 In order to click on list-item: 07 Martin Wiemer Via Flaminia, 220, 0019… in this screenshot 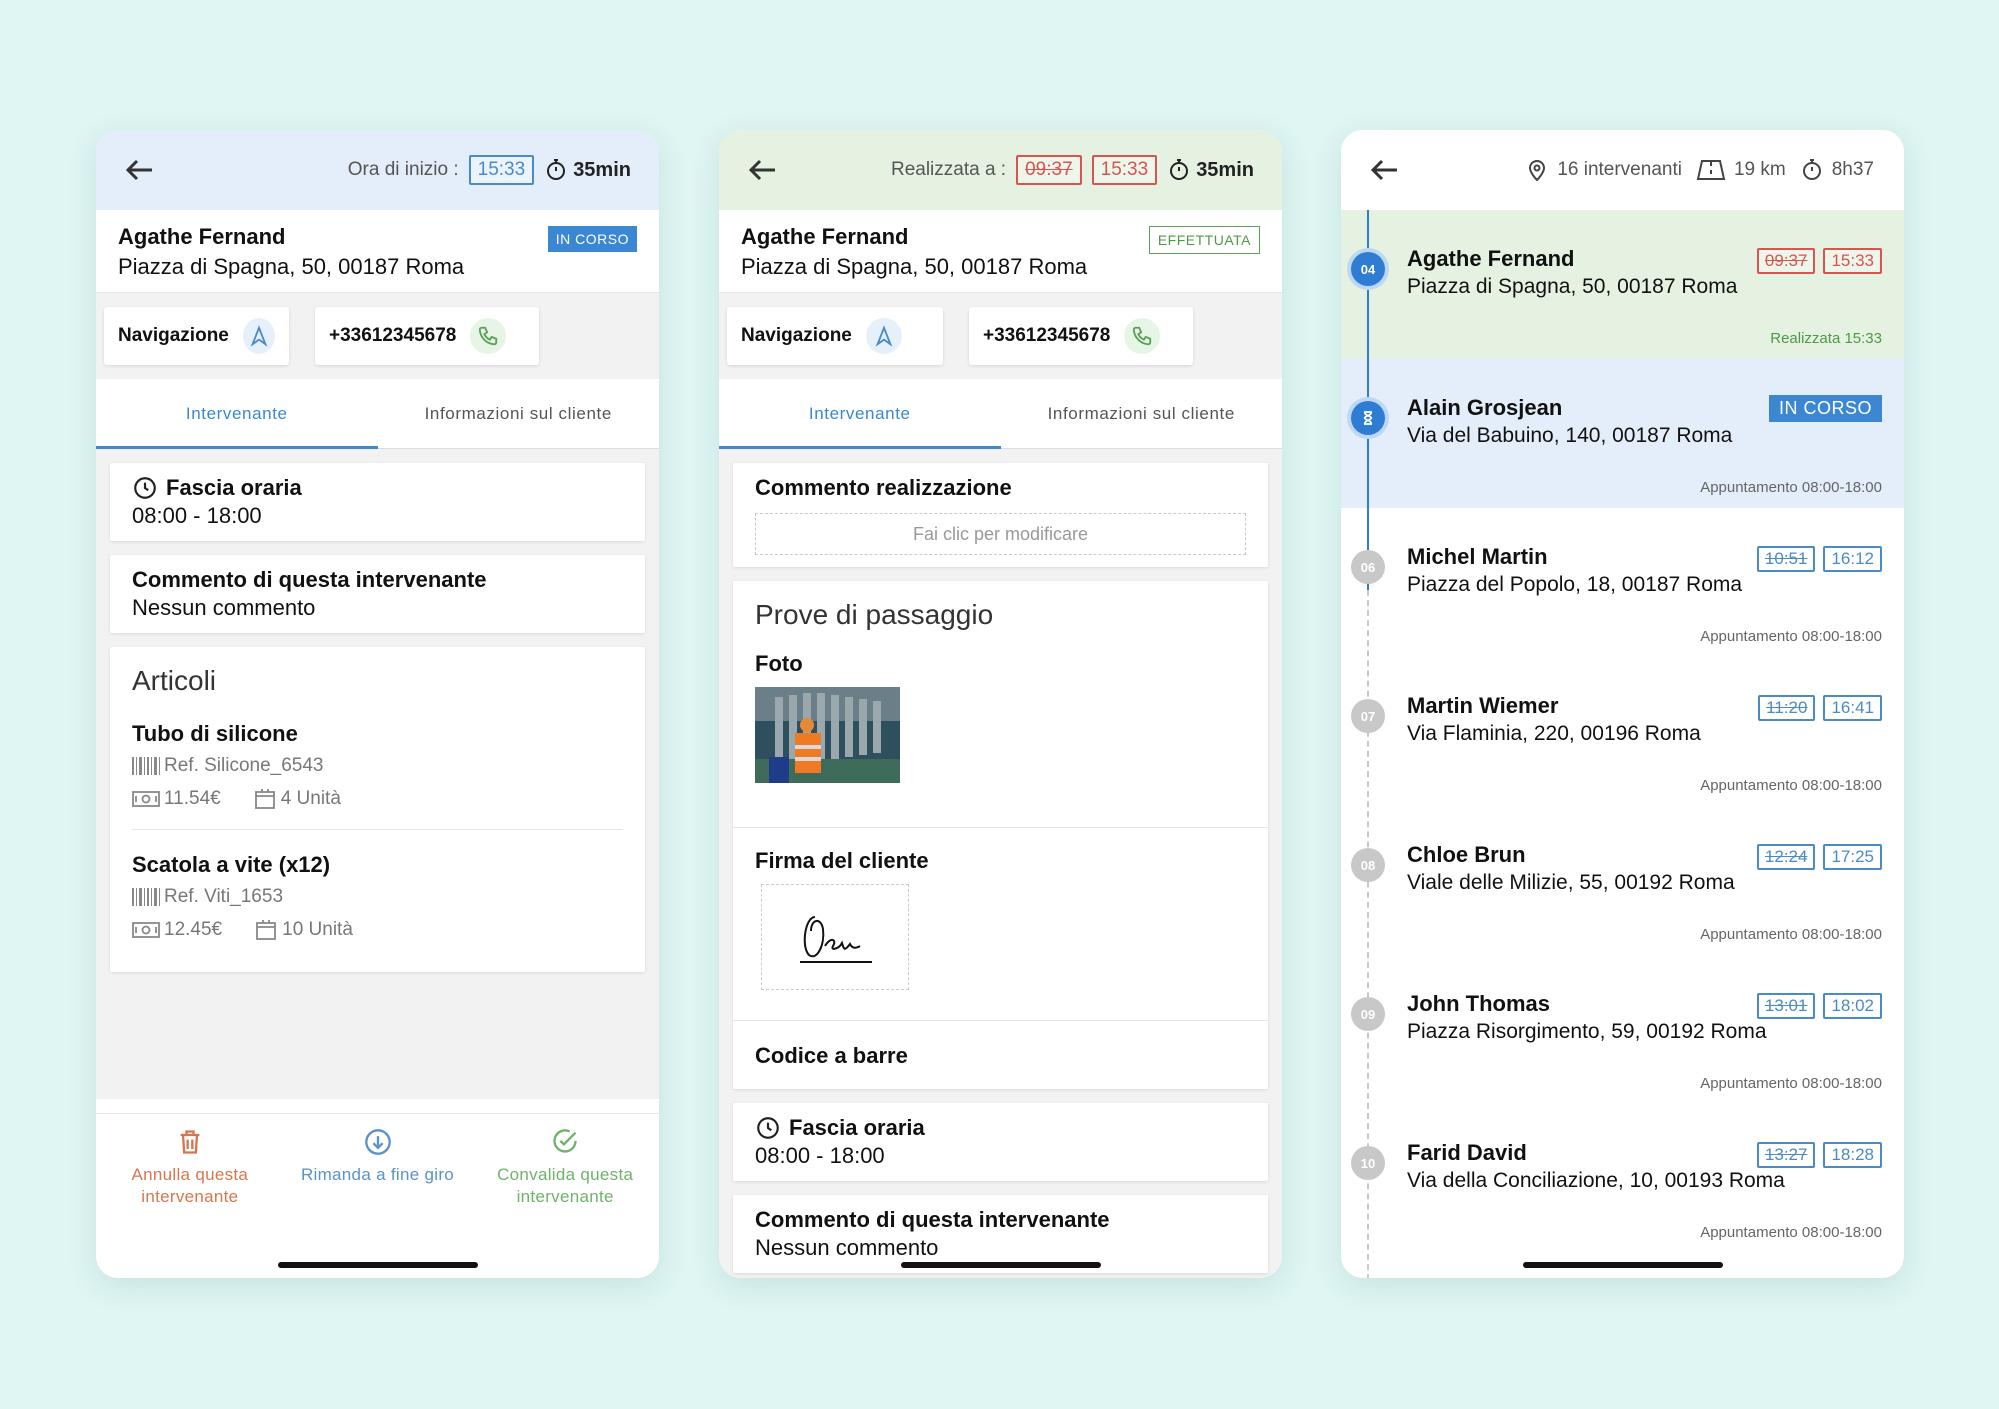, I will do `click(1622, 731)`.